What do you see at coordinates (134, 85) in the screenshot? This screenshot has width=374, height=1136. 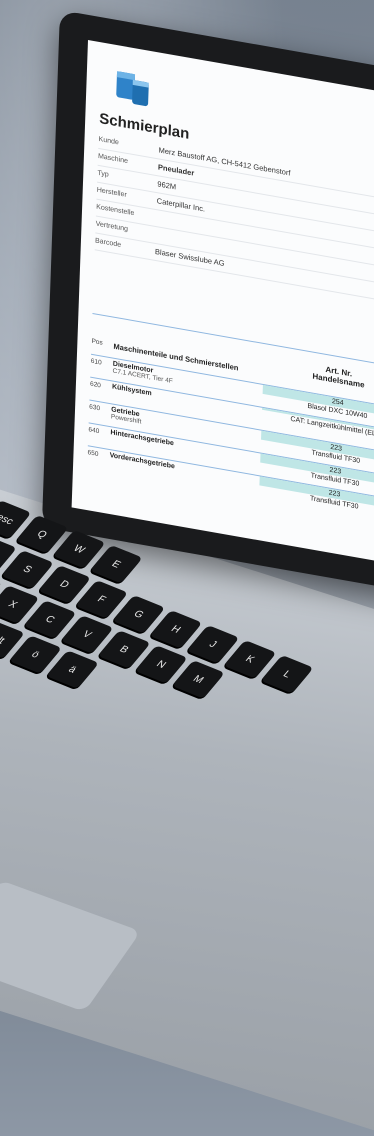 I see `oil-can-logo-icon` at bounding box center [134, 85].